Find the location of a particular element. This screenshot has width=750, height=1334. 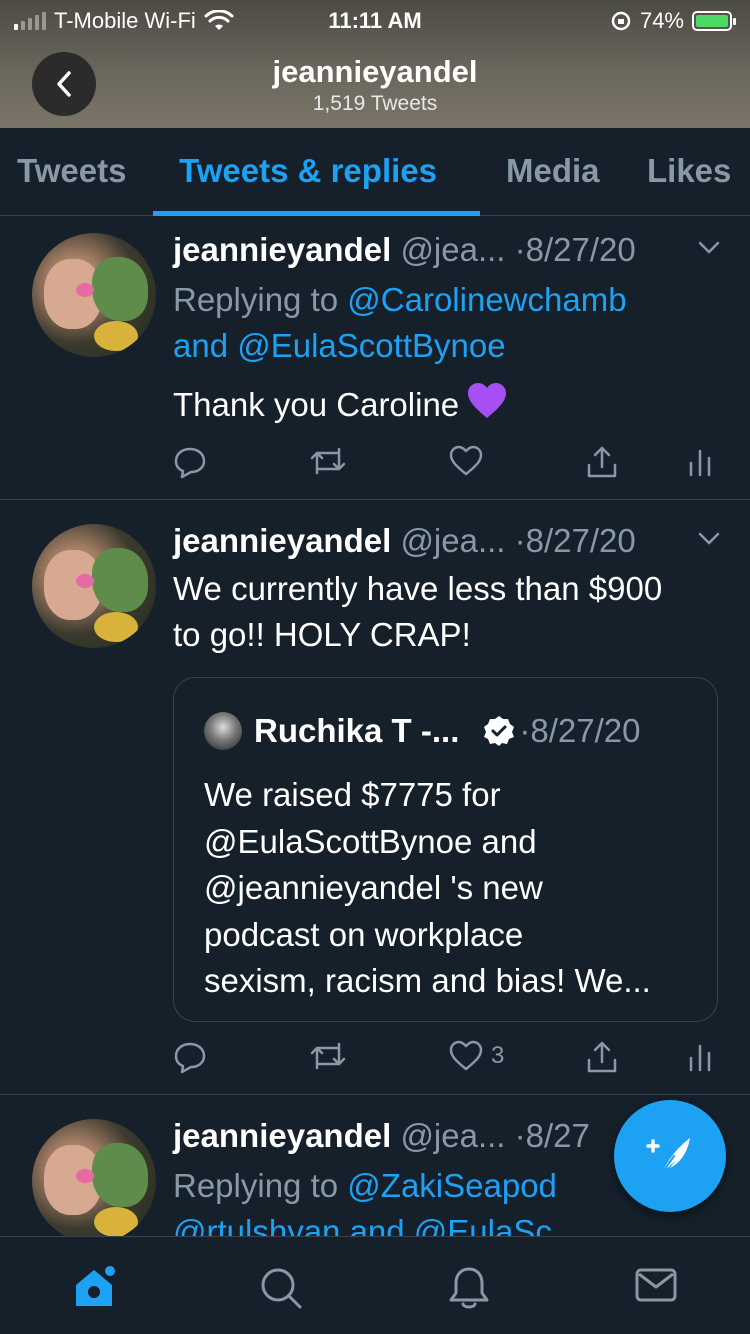

battery-percent: 74% is located at coordinates (661, 20).